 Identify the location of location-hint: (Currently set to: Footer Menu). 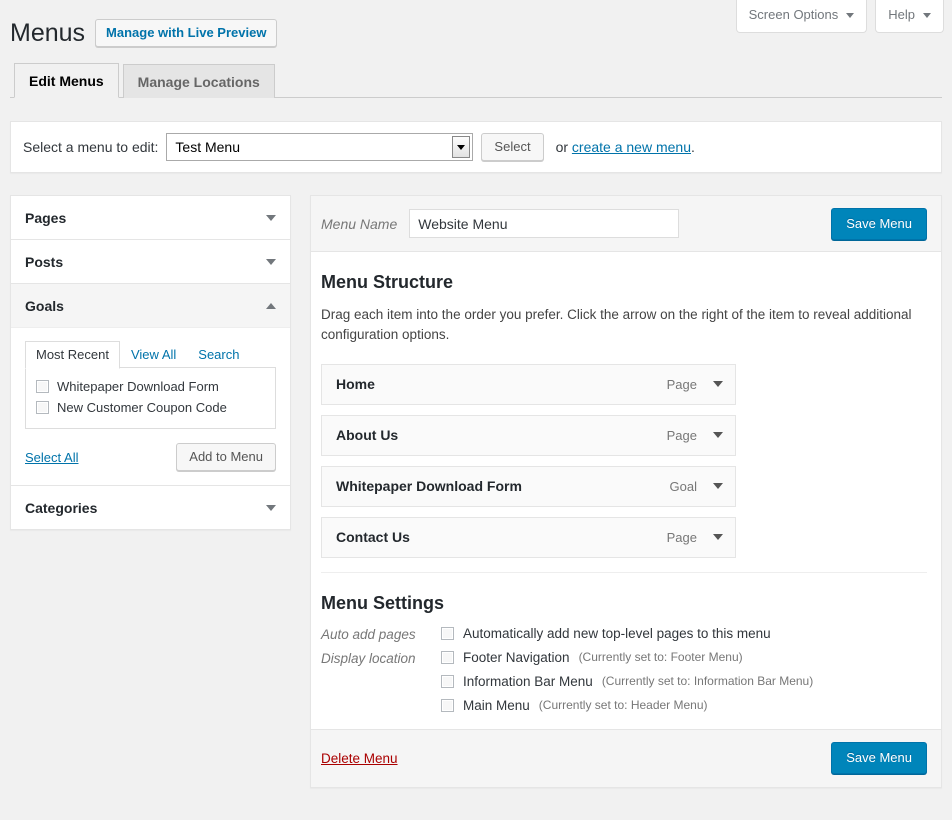
(660, 657).